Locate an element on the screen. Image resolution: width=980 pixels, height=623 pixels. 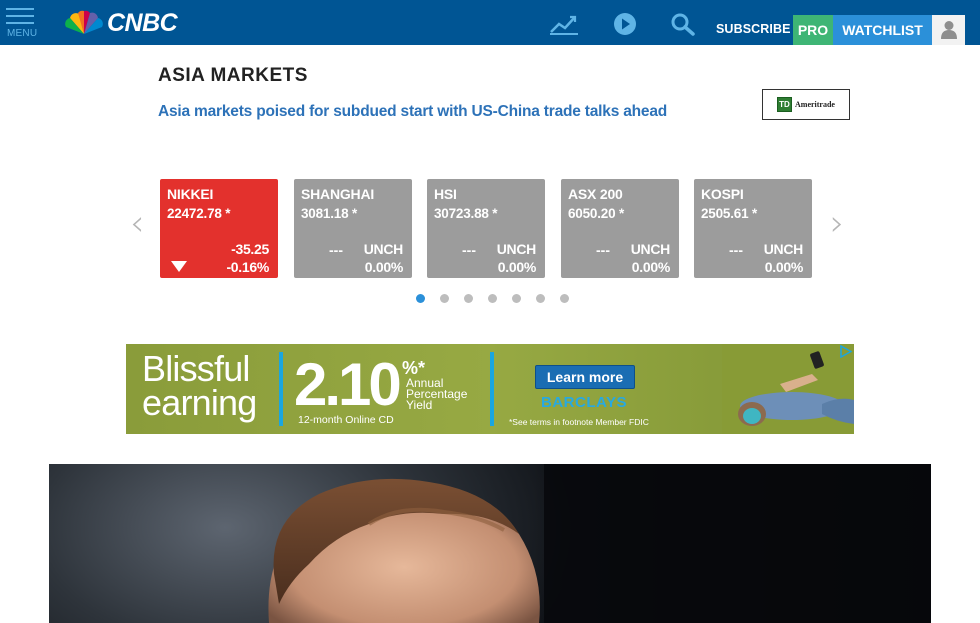
market-value: 30723.88 * is located at coordinates (466, 213).